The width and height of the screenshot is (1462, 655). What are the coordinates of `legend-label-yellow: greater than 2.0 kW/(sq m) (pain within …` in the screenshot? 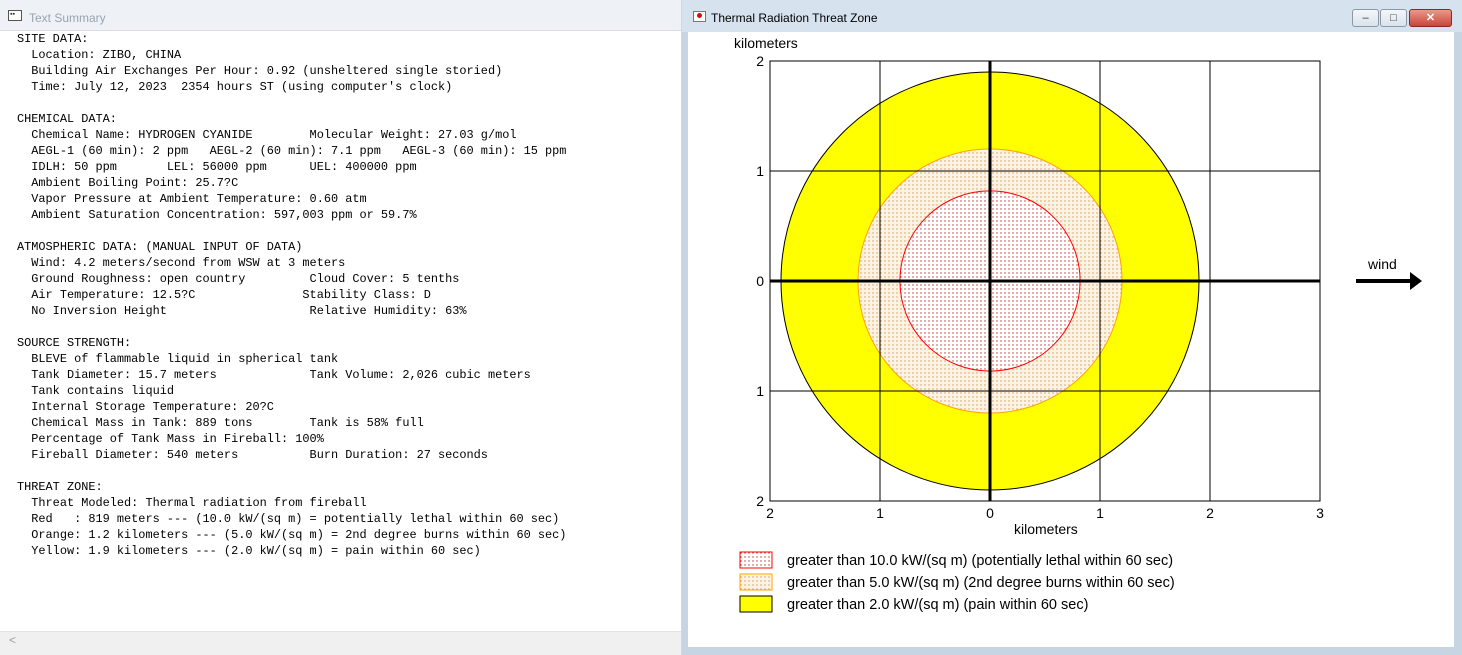 It's located at (937, 605).